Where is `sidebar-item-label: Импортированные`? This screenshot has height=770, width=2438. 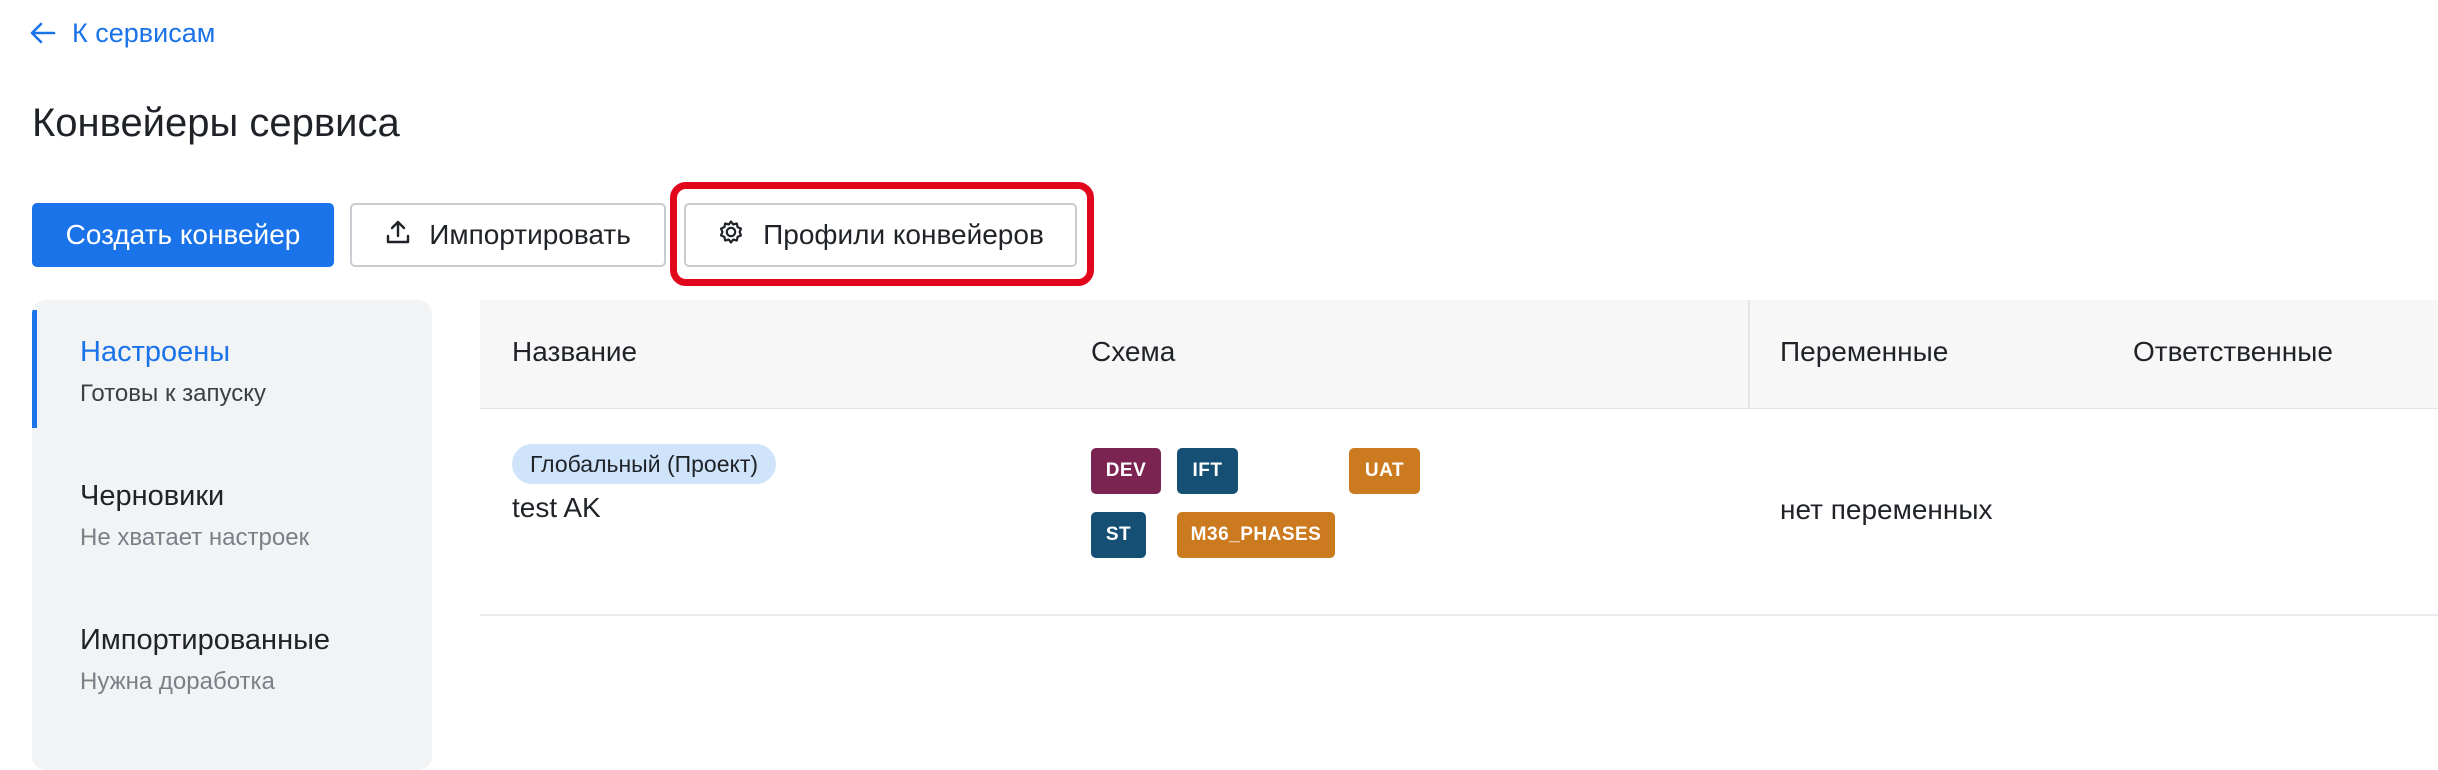
sidebar-item-label: Импортированные is located at coordinates (205, 640).